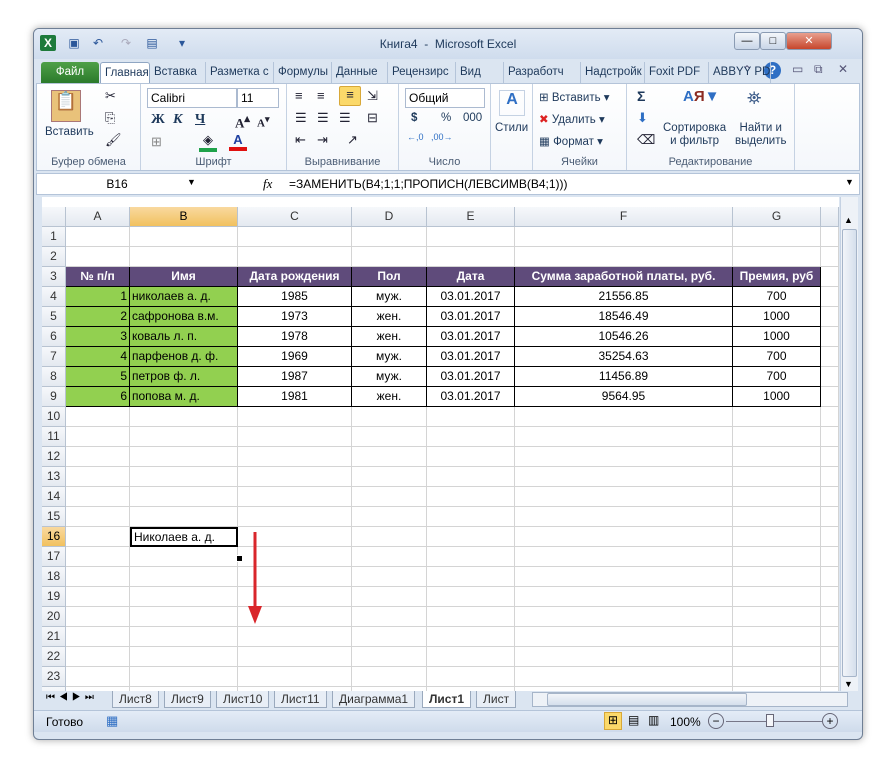 This screenshot has width=896, height=772. I want to click on font-name-select: Calibri, so click(192, 98).